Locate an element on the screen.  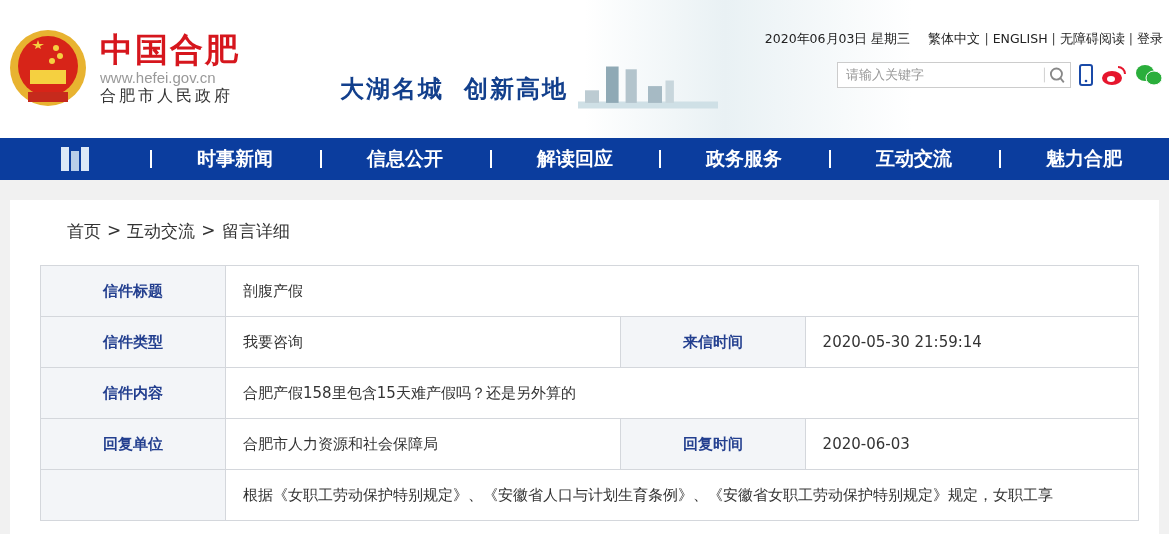
building-logo-icon is located at coordinates (75, 159).